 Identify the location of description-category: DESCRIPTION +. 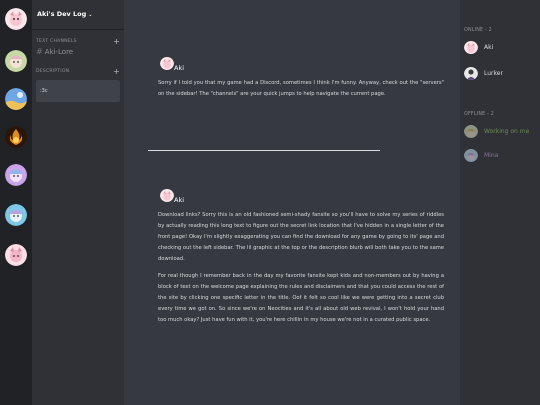
(78, 72).